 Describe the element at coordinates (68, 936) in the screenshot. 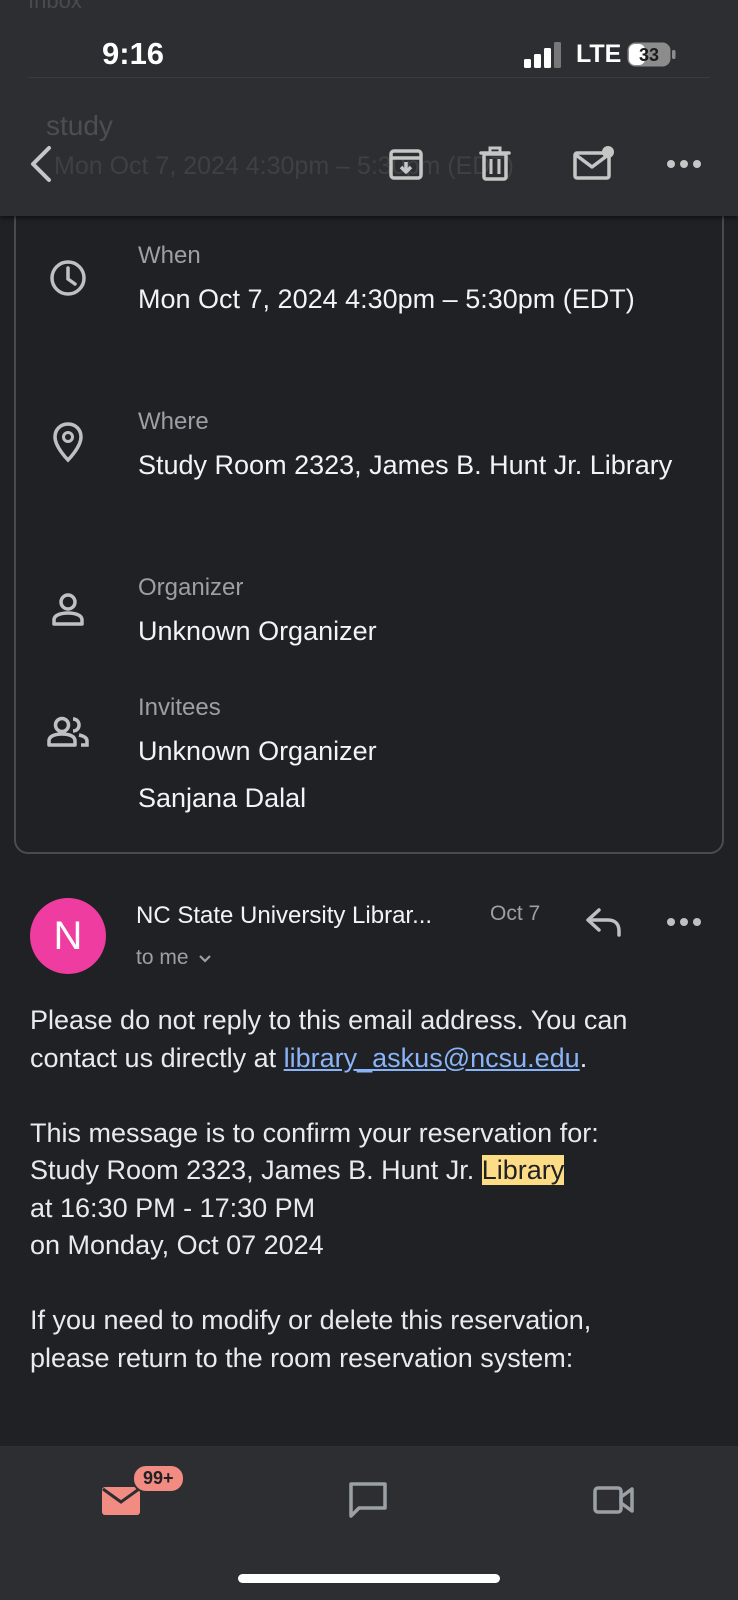

I see `sender-avatar: N` at that location.